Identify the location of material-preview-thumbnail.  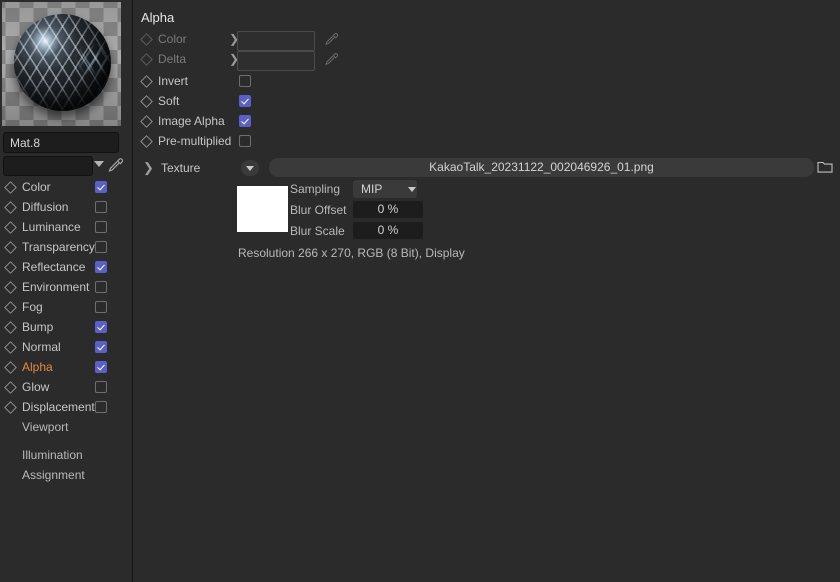
(61, 64).